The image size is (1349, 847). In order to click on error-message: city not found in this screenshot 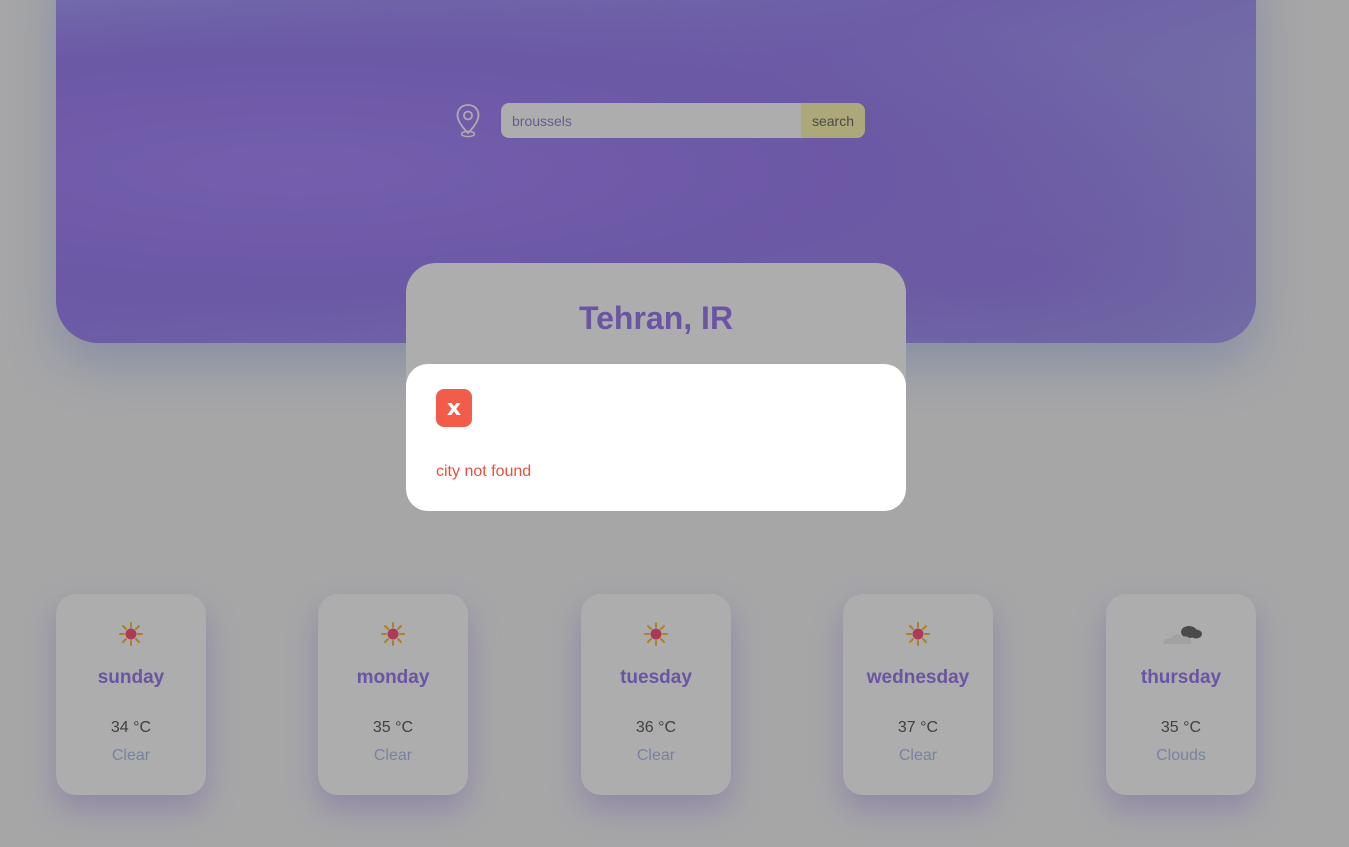, I will do `click(484, 471)`.